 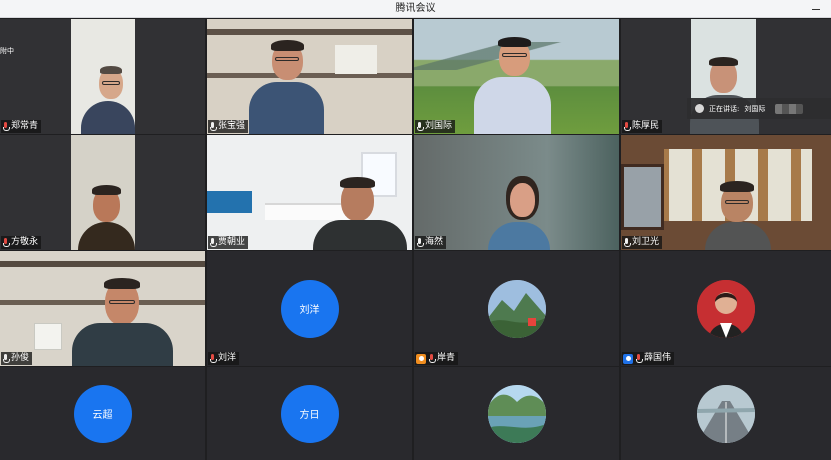 I want to click on participant-tile-fang-ri: 方日, so click(x=309, y=413).